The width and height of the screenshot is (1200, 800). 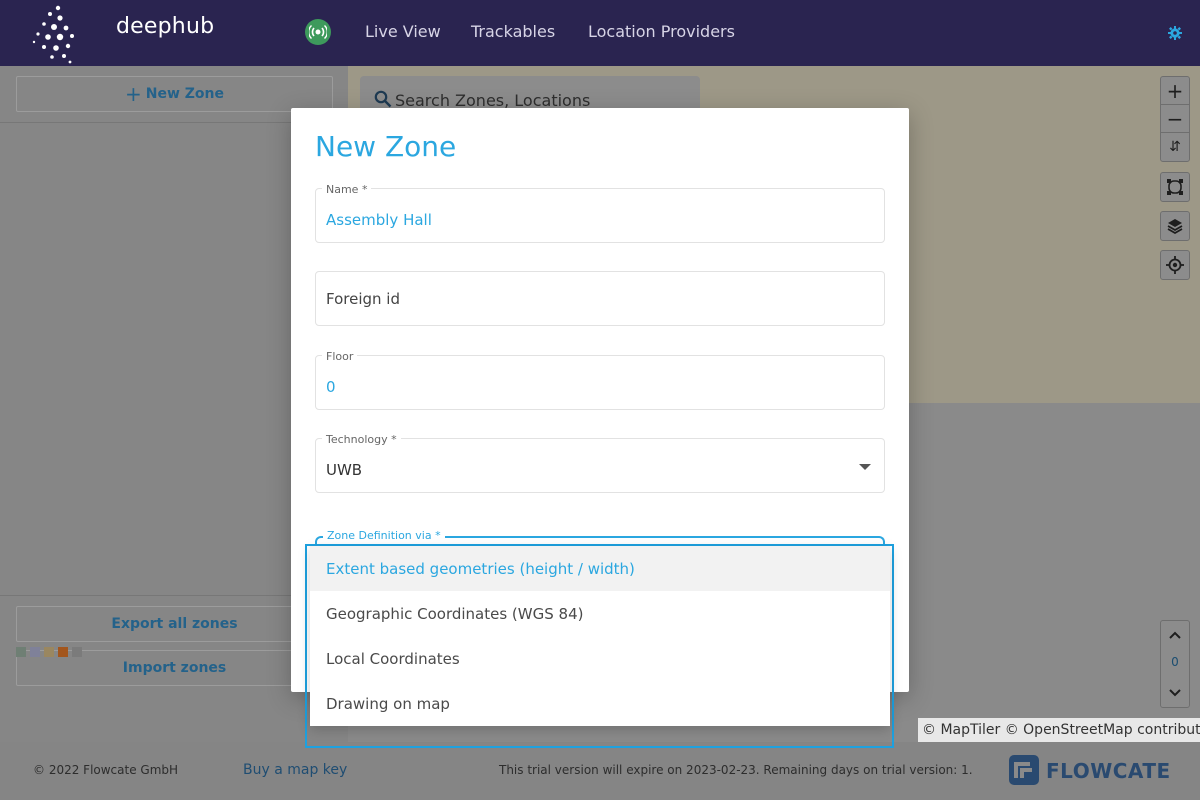 What do you see at coordinates (185, 94) in the screenshot?
I see `new-zone-label: New Zone` at bounding box center [185, 94].